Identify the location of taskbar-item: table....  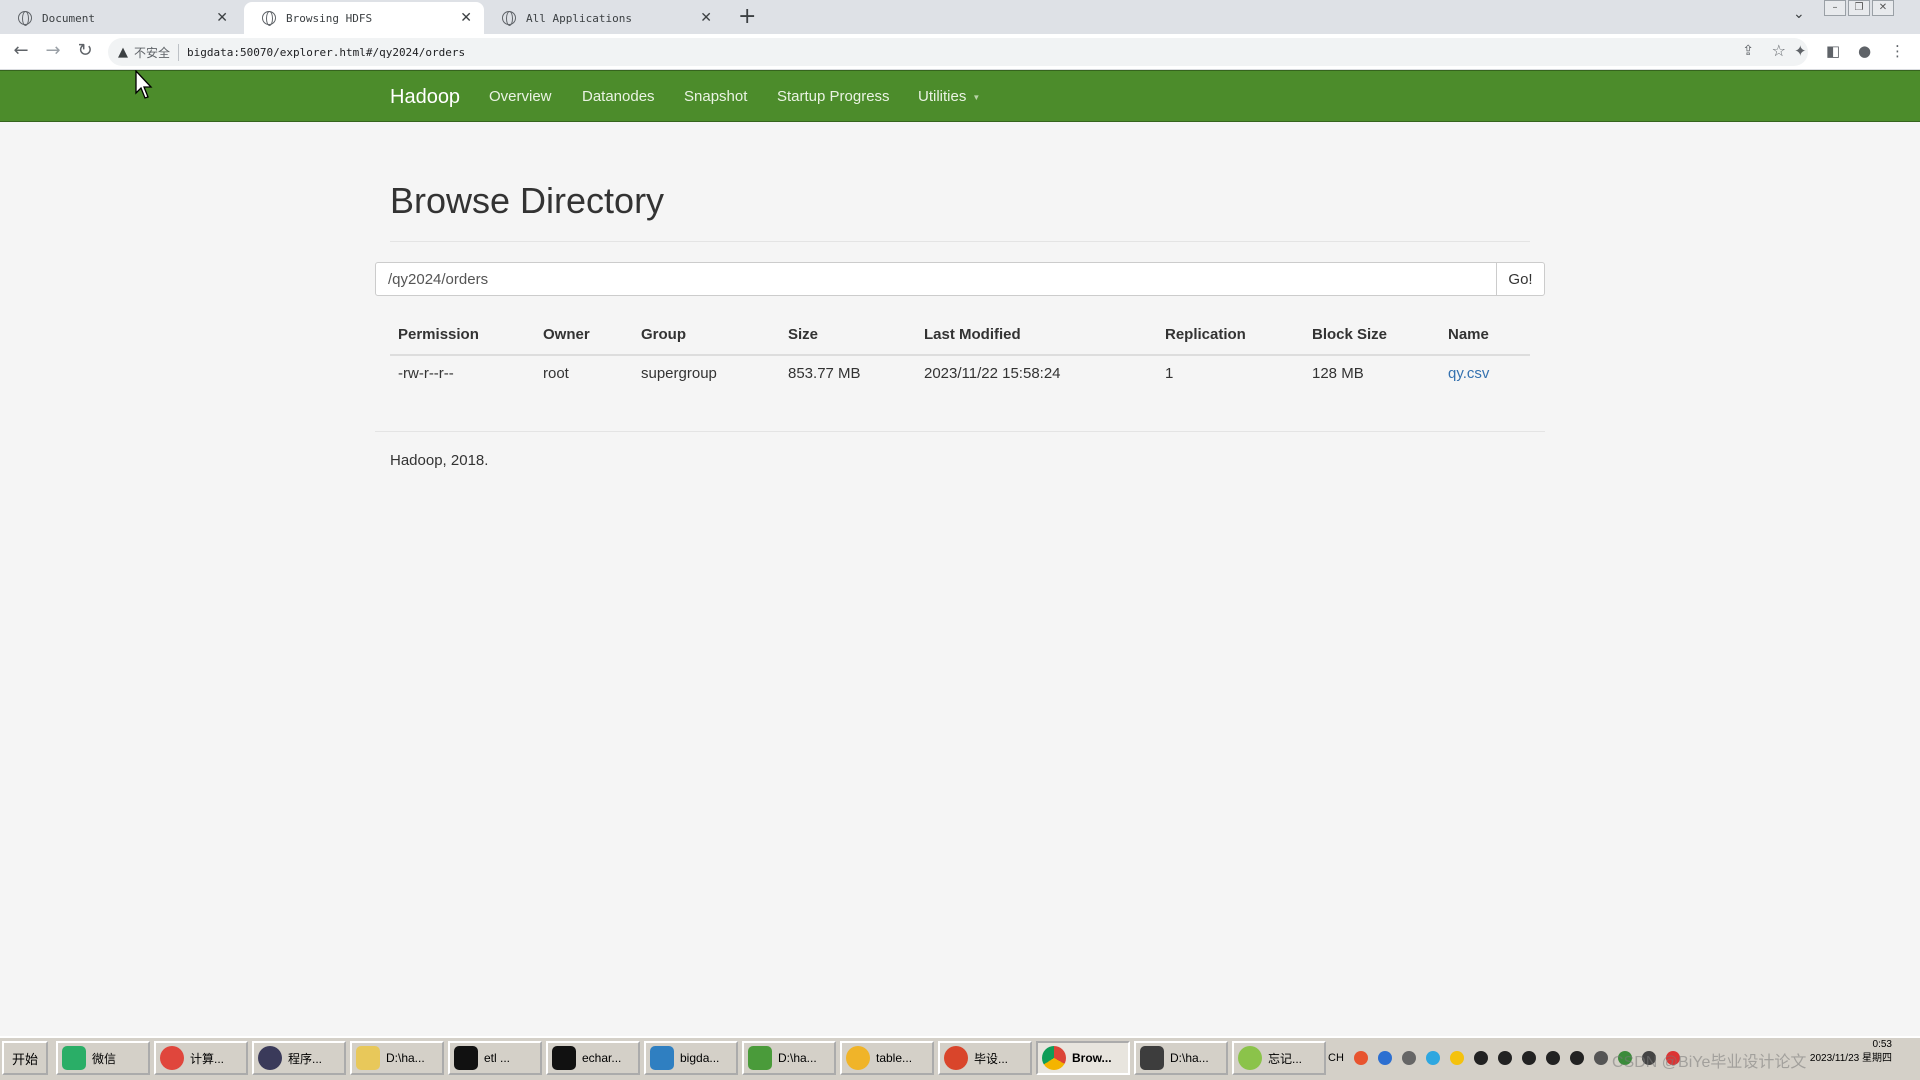
(887, 1058).